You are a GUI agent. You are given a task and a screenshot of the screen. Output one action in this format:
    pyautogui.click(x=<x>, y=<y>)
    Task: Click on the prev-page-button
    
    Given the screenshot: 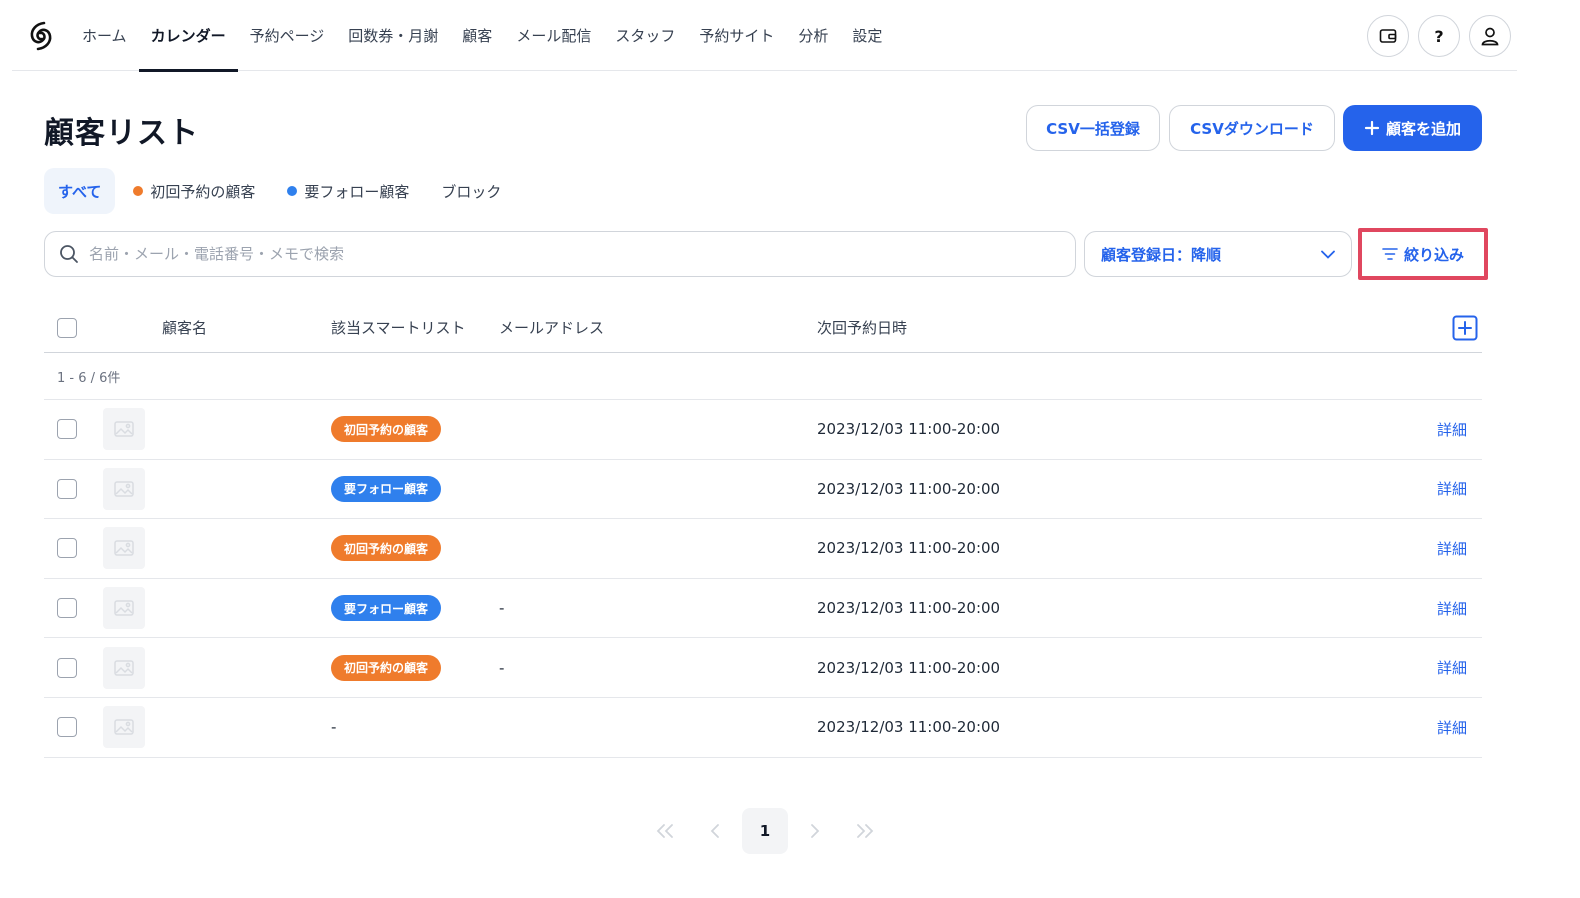 What is the action you would take?
    pyautogui.click(x=715, y=831)
    